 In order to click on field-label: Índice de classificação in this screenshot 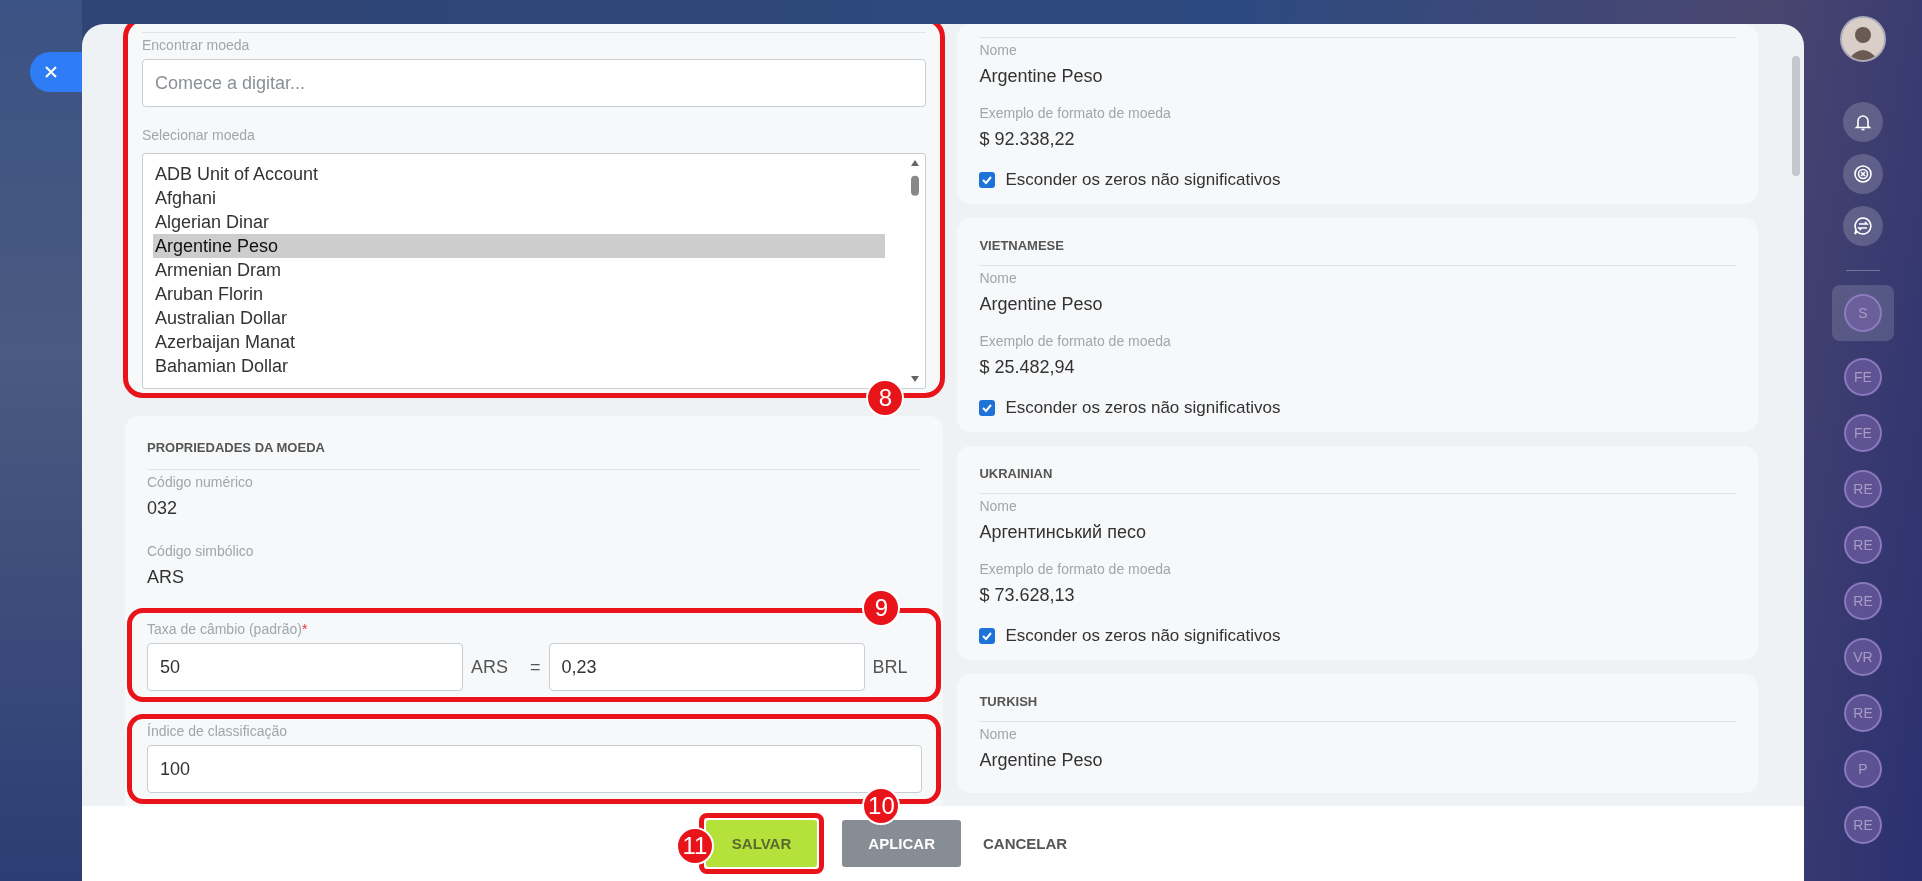, I will do `click(217, 731)`.